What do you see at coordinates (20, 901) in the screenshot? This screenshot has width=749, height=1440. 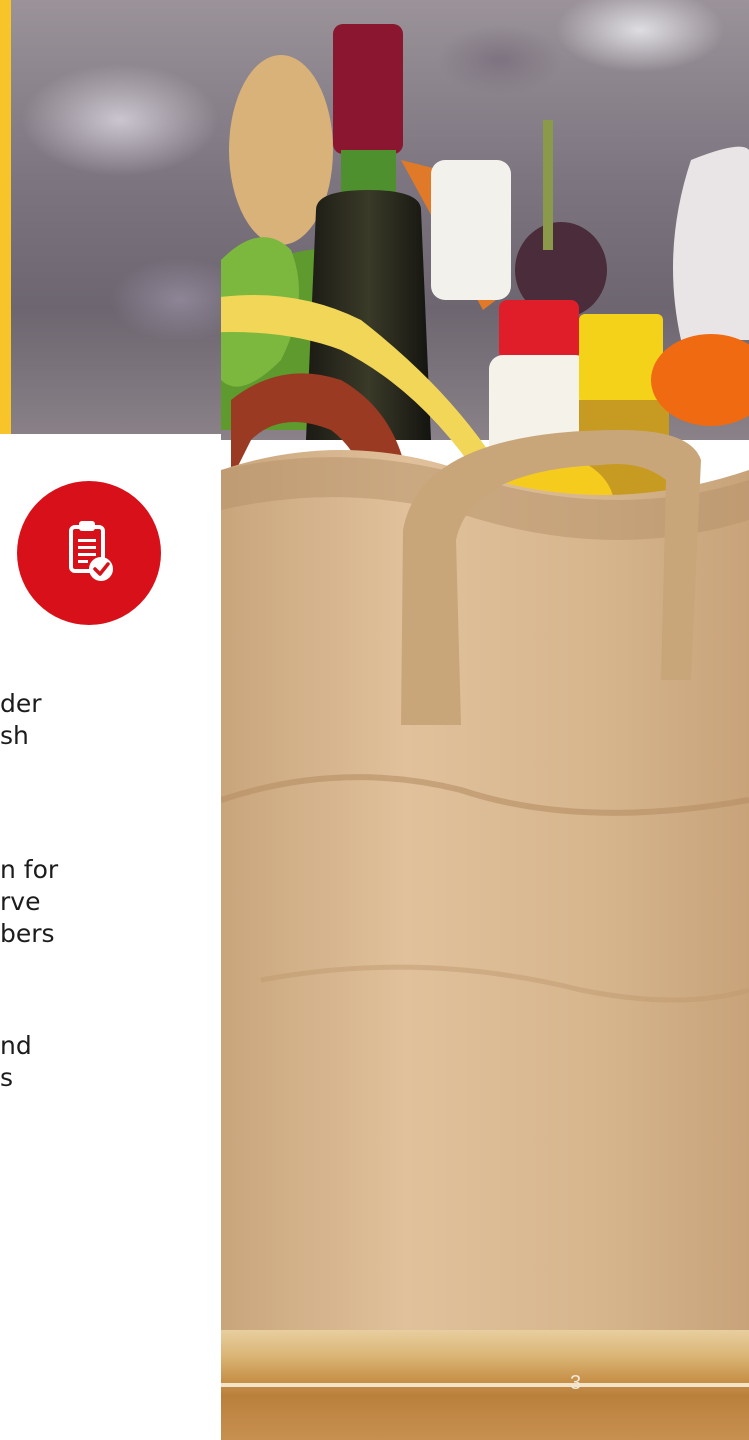 I see `text-line-4: rve` at bounding box center [20, 901].